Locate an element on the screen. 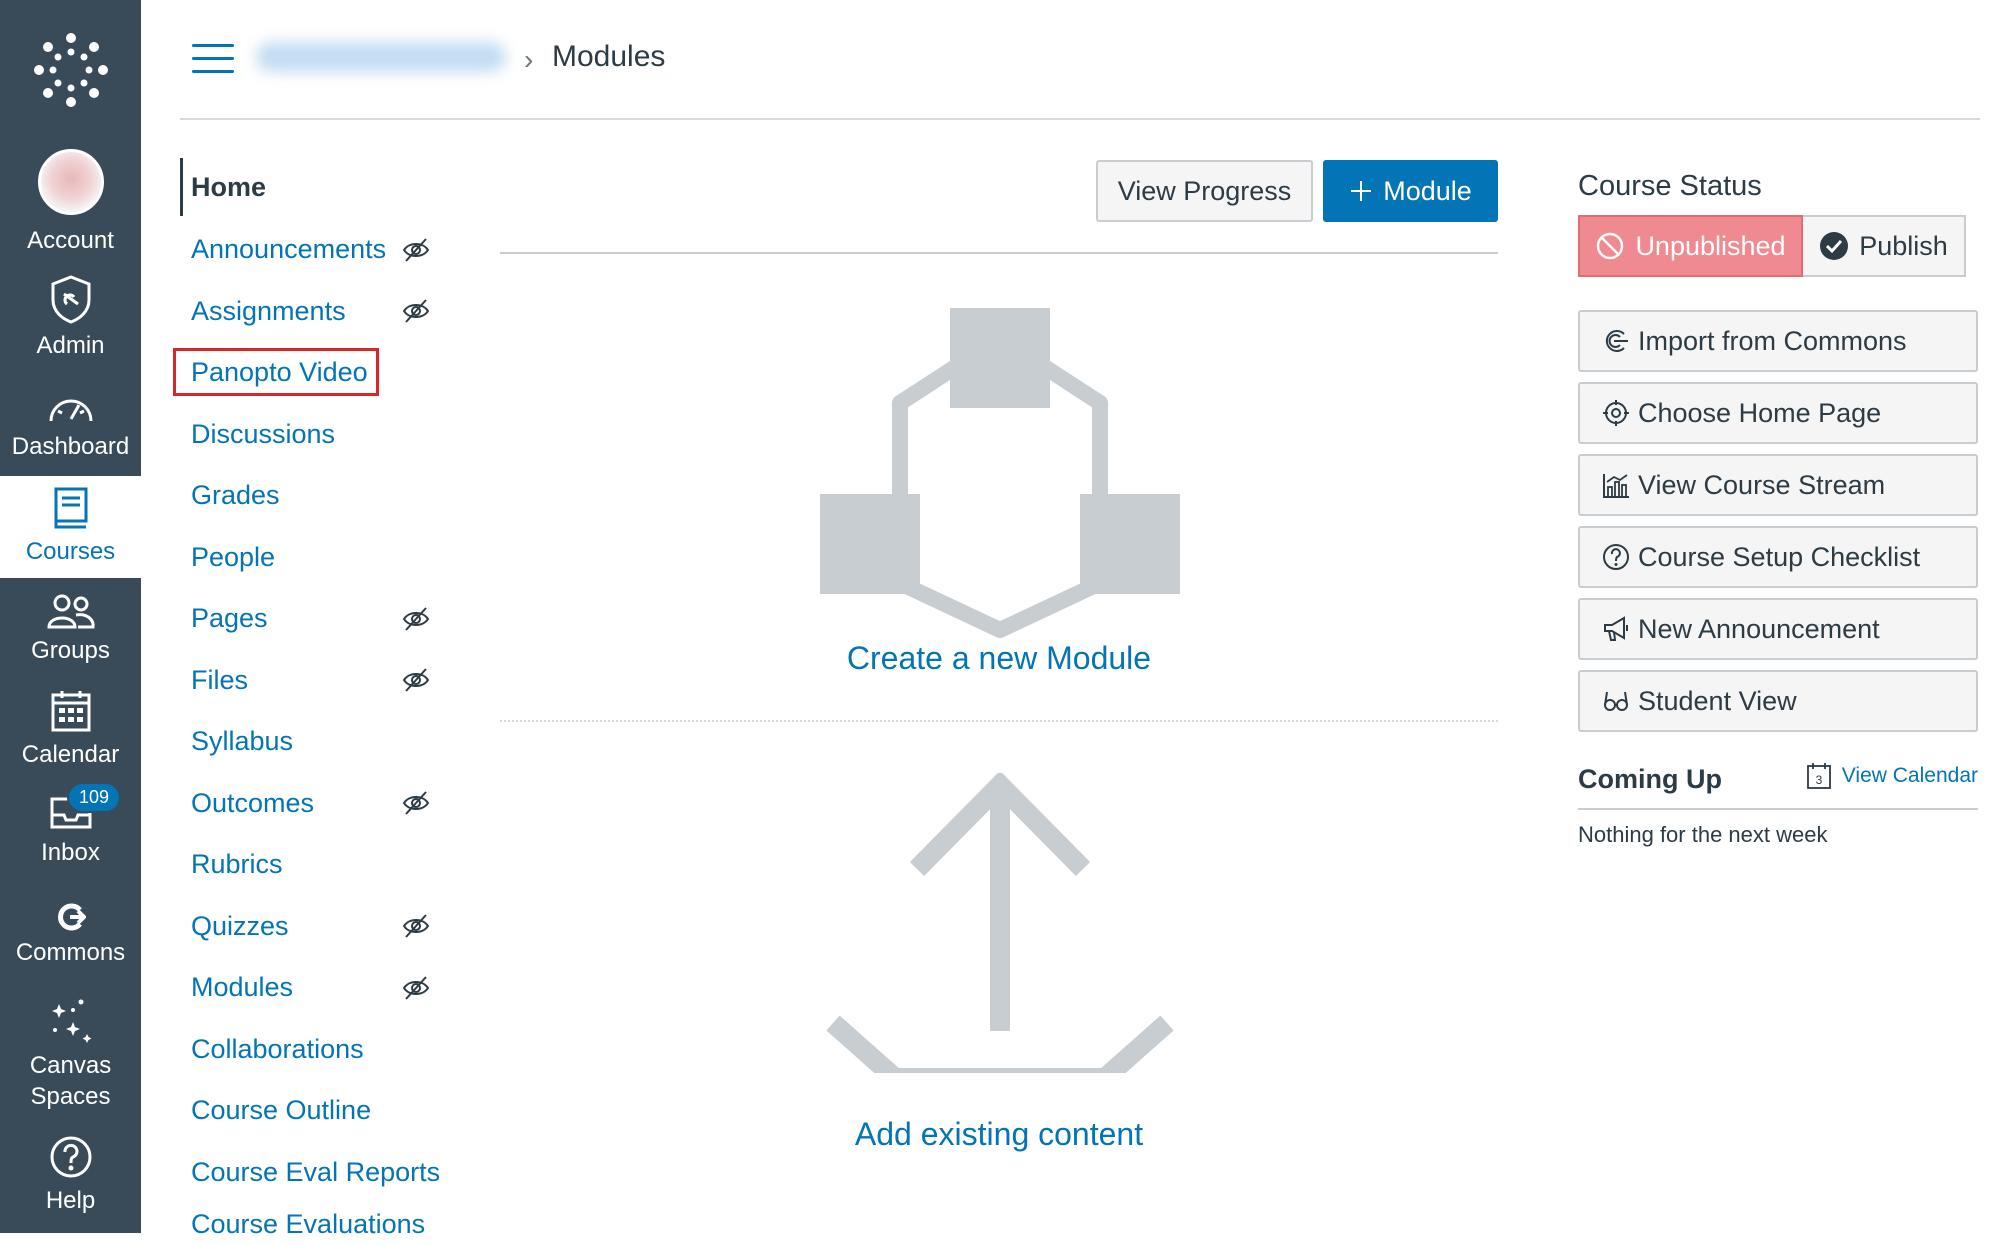 This screenshot has height=1245, width=1999. nav-admin-label: Admin is located at coordinates (70, 346).